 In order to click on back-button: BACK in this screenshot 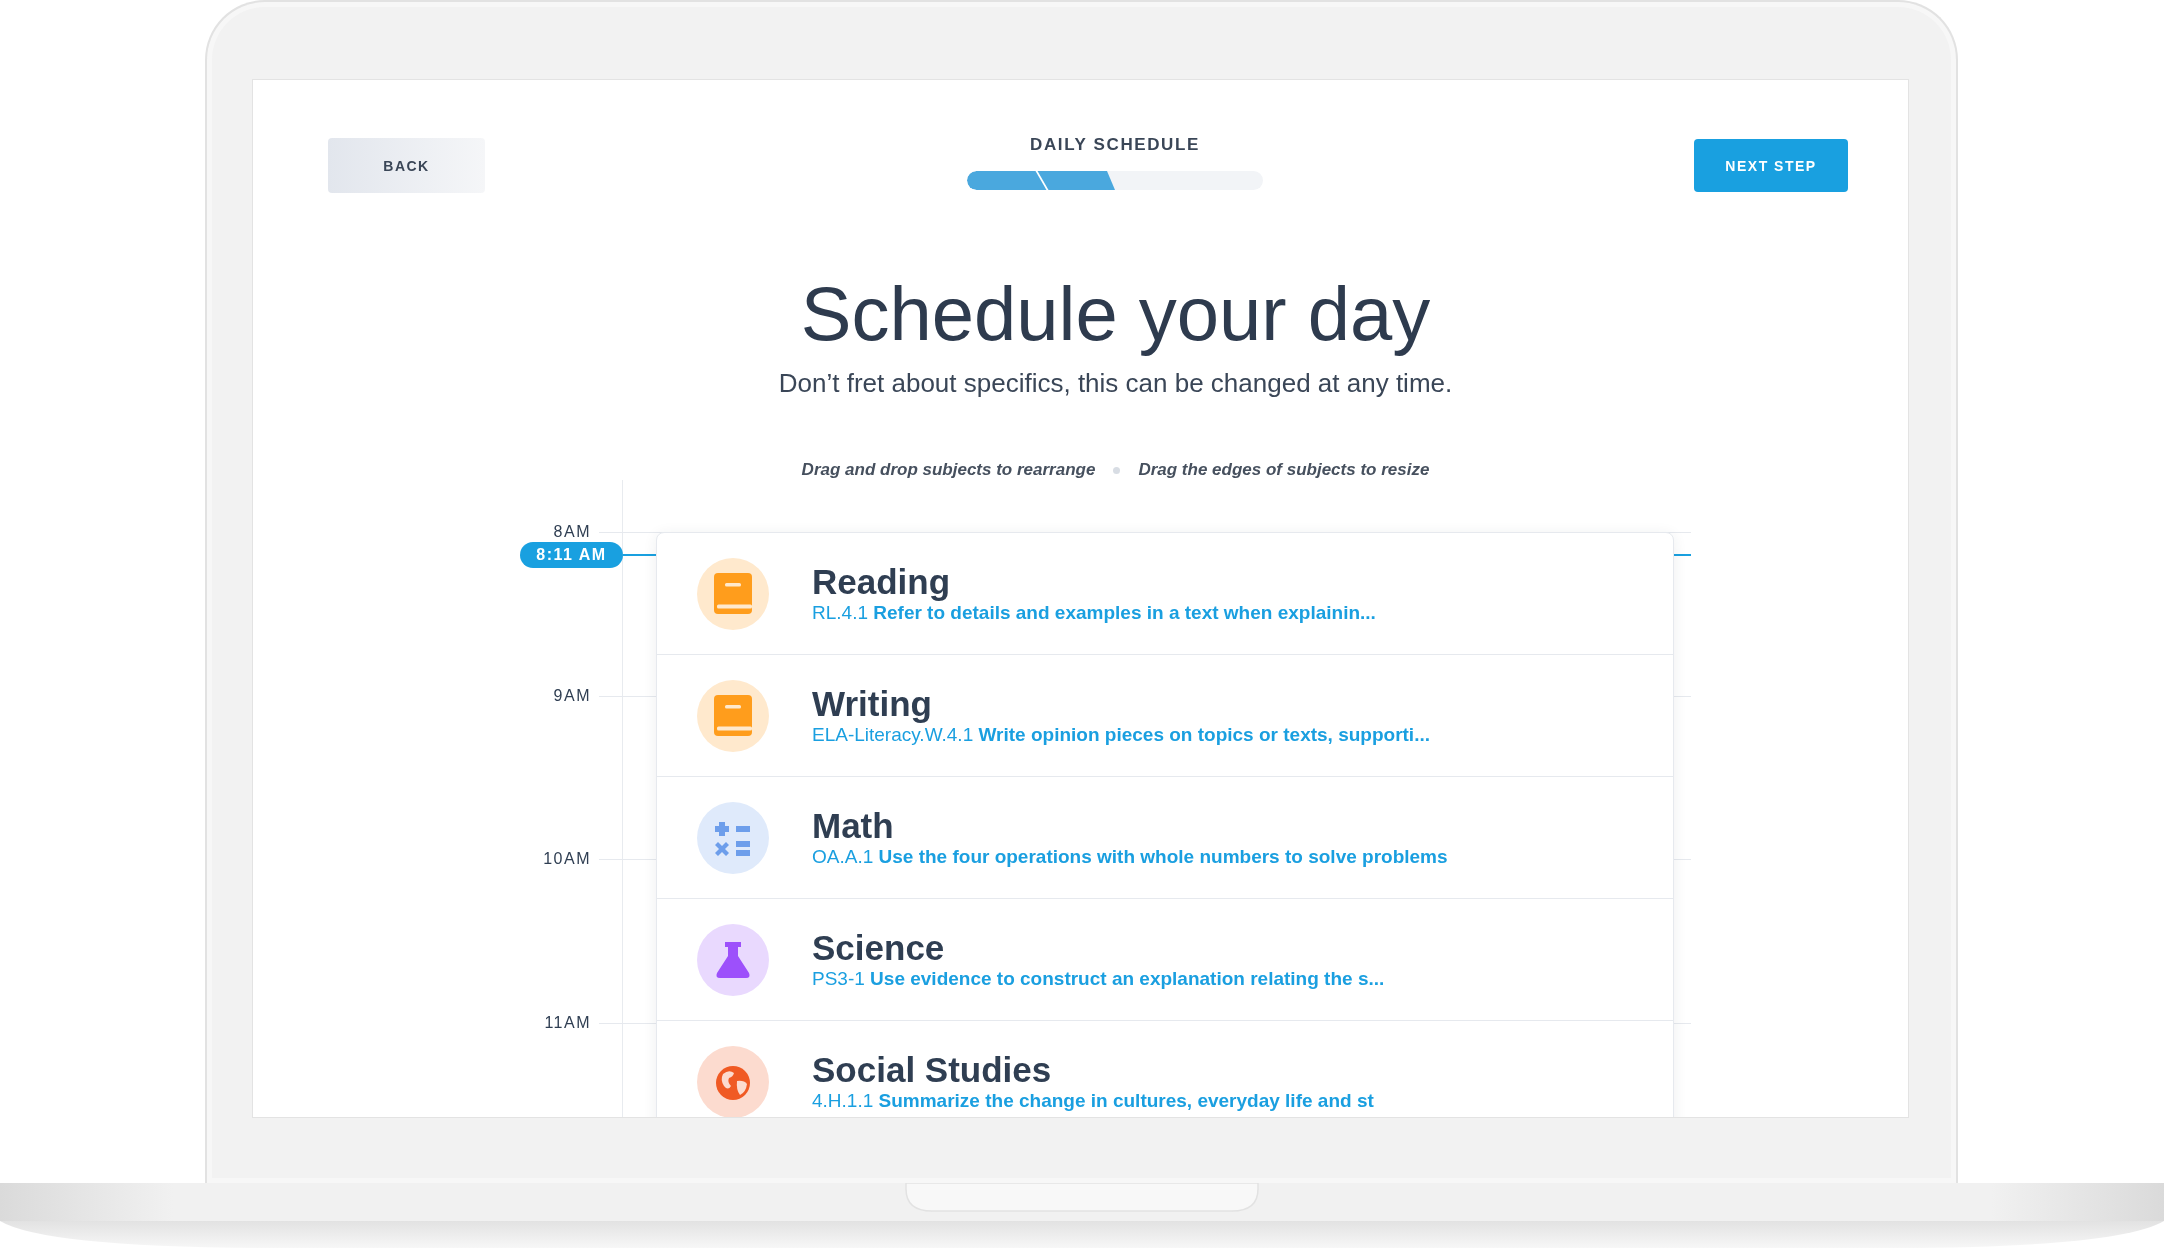, I will do `click(406, 165)`.